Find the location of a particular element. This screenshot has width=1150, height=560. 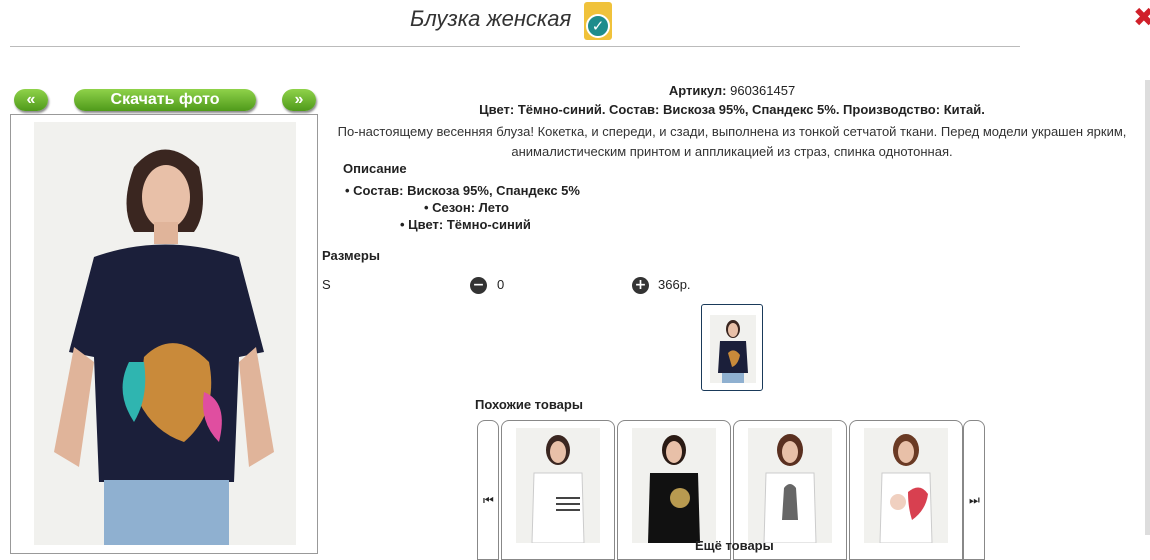

check-badge-icon: ✓ is located at coordinates (598, 21).